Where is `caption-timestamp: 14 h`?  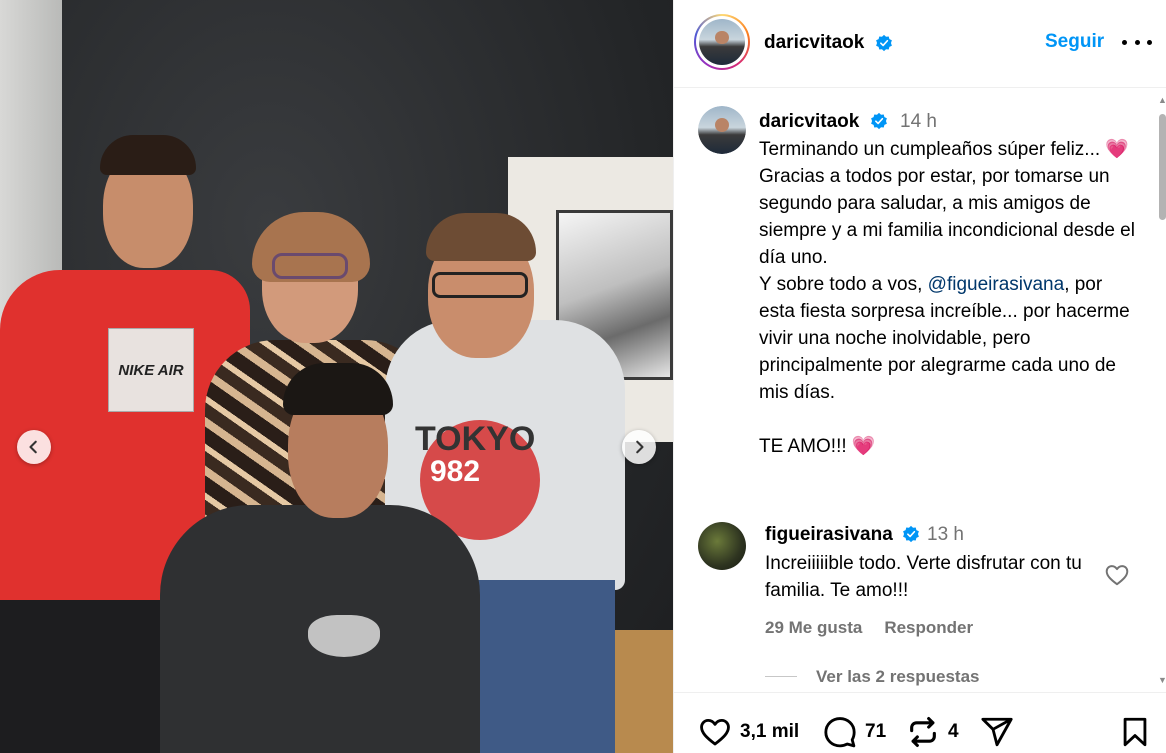
caption-timestamp: 14 h is located at coordinates (918, 122).